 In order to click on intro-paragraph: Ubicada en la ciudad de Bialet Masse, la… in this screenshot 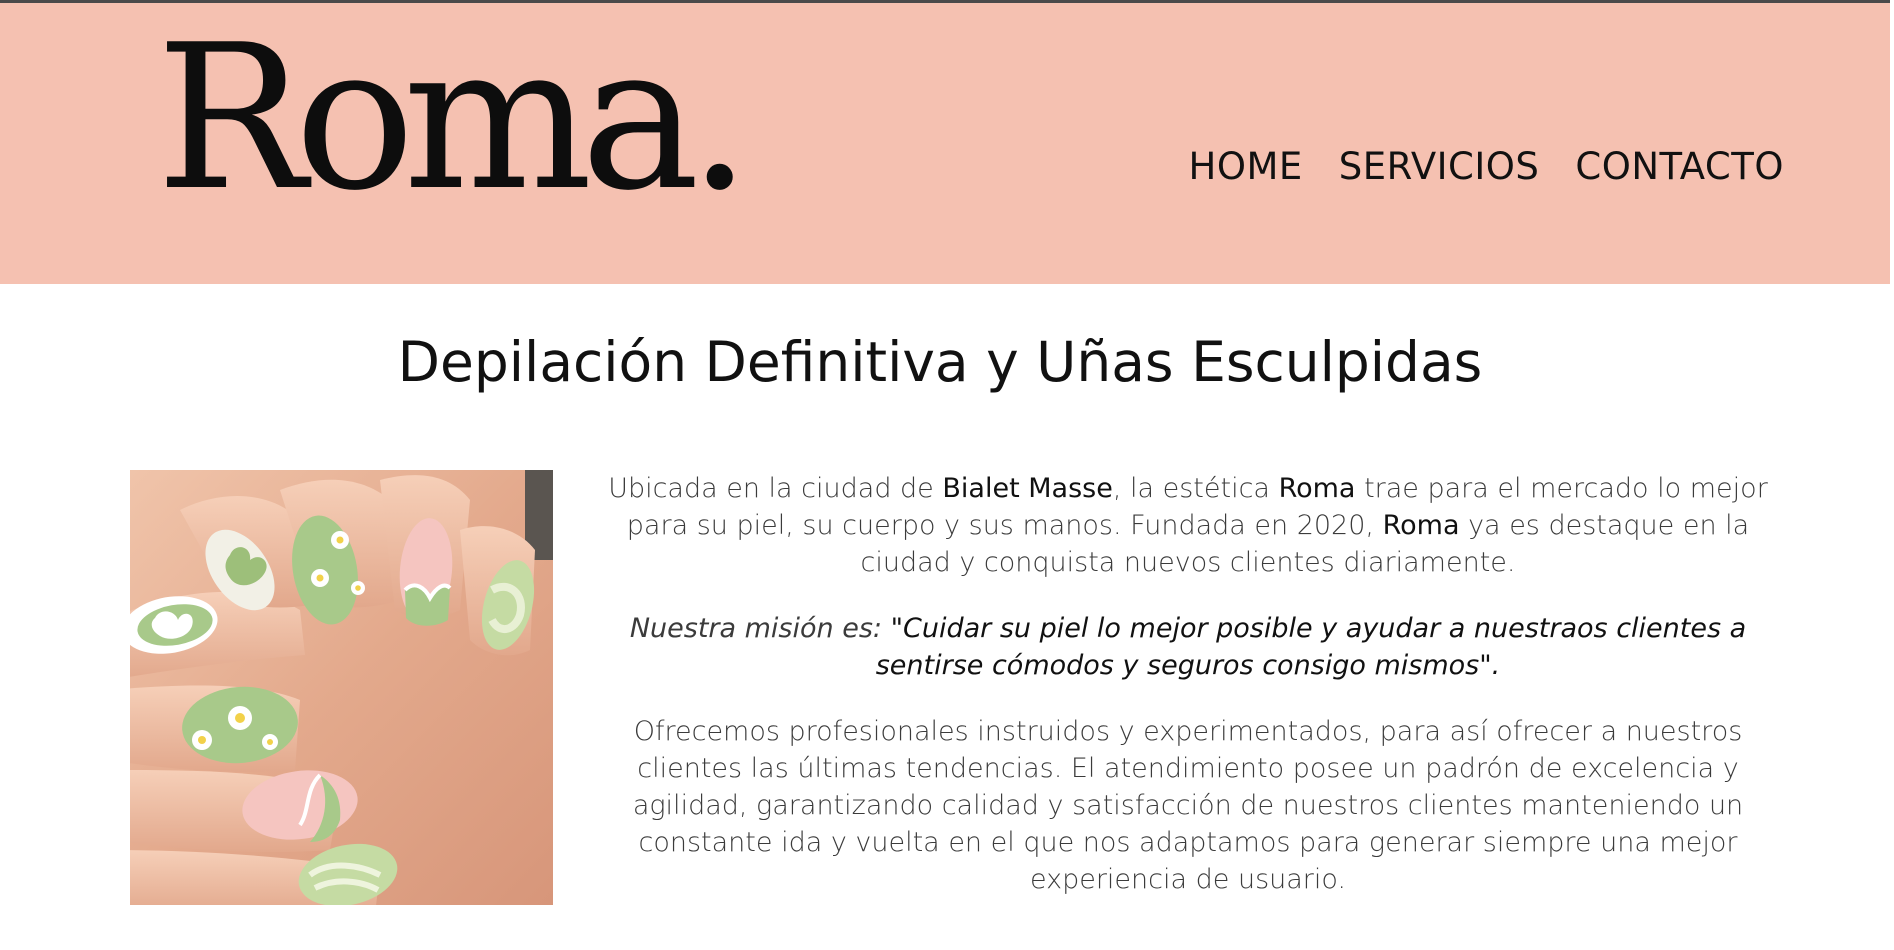, I will do `click(1188, 525)`.